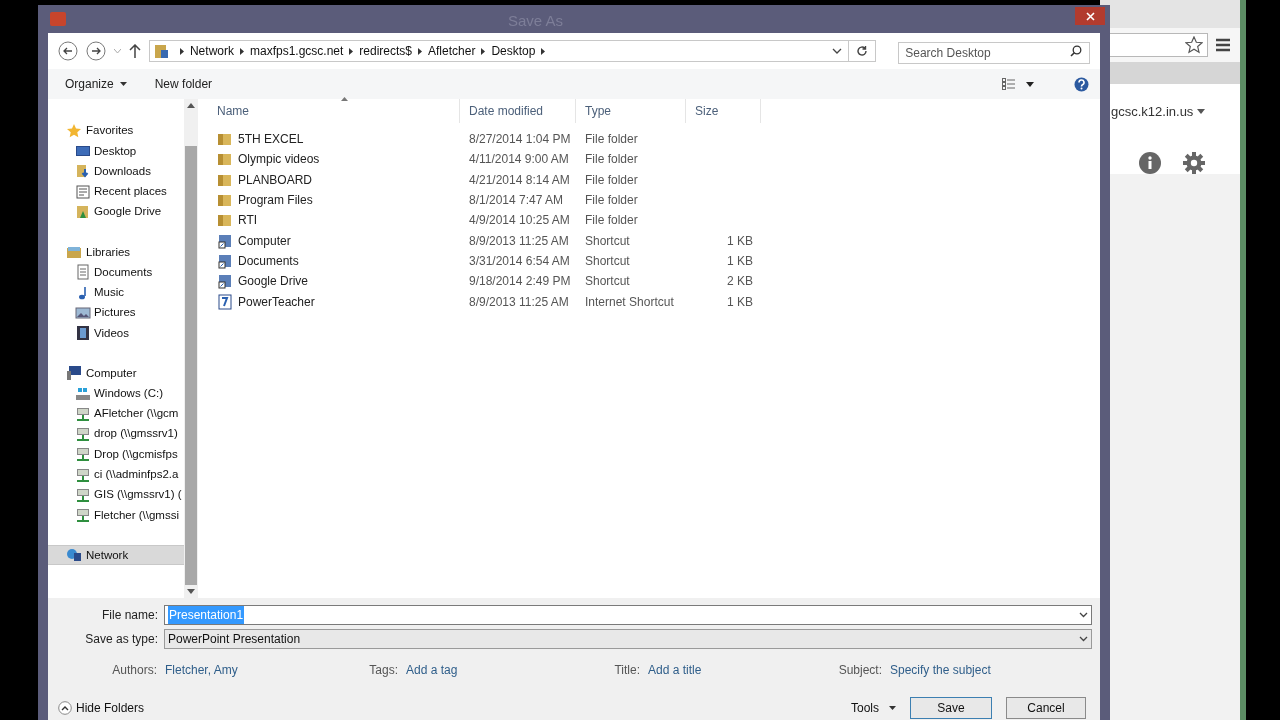 The height and width of the screenshot is (720, 1280). I want to click on breadcrumb: Afletcher, so click(452, 51).